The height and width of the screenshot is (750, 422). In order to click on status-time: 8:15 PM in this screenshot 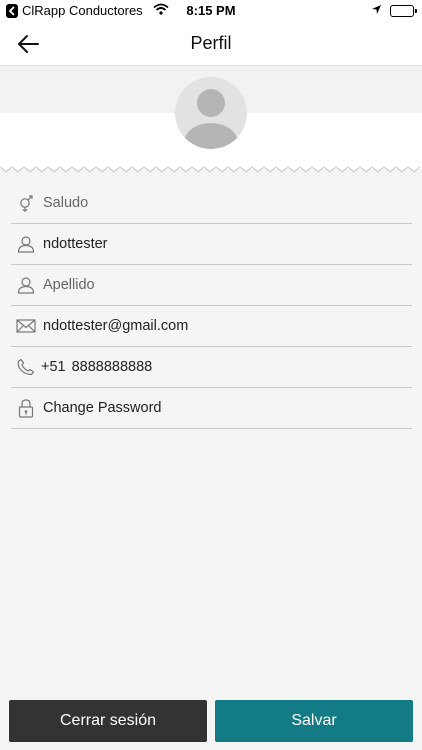, I will do `click(211, 10)`.